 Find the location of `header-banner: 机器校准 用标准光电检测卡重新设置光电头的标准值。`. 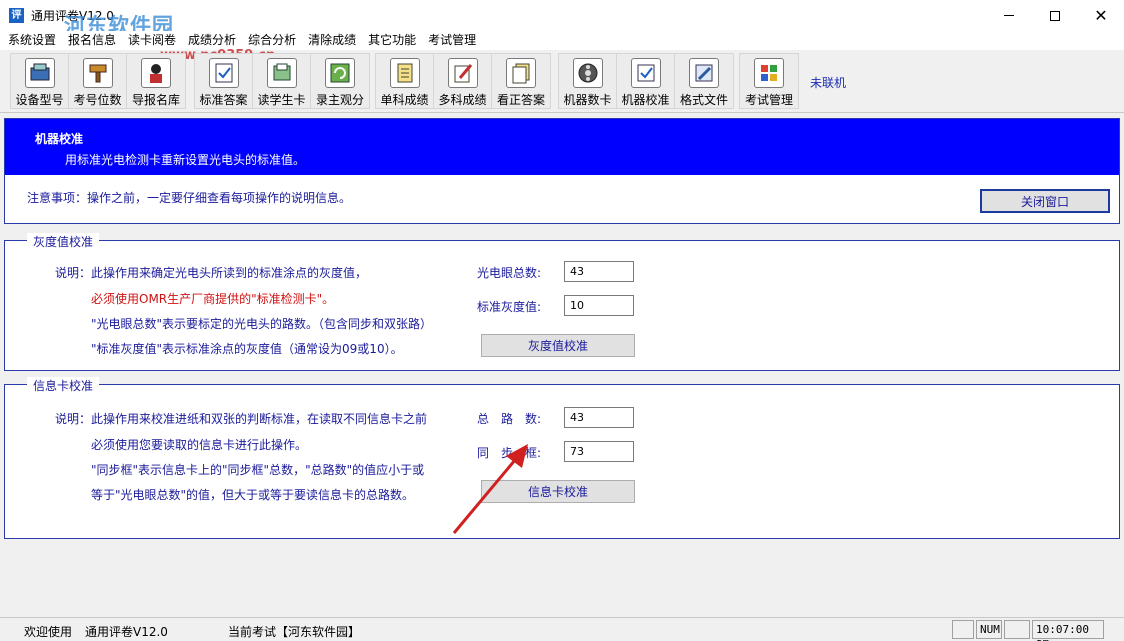

header-banner: 机器校准 用标准光电检测卡重新设置光电头的标准值。 is located at coordinates (562, 147).